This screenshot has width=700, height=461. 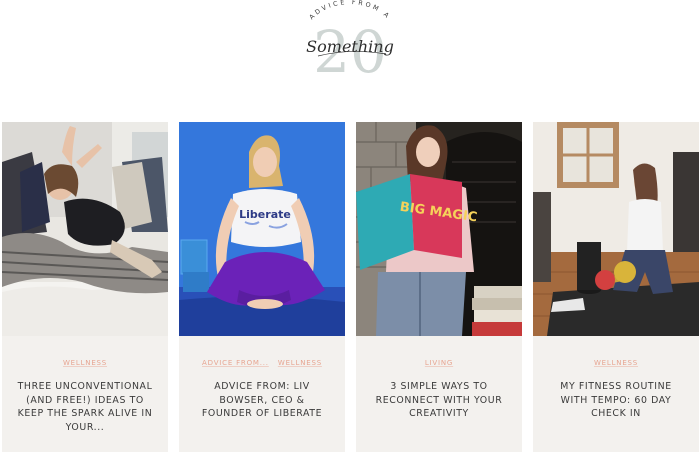 I want to click on logo-graphic: ADVICE FROM A 20 Something, so click(x=350, y=40).